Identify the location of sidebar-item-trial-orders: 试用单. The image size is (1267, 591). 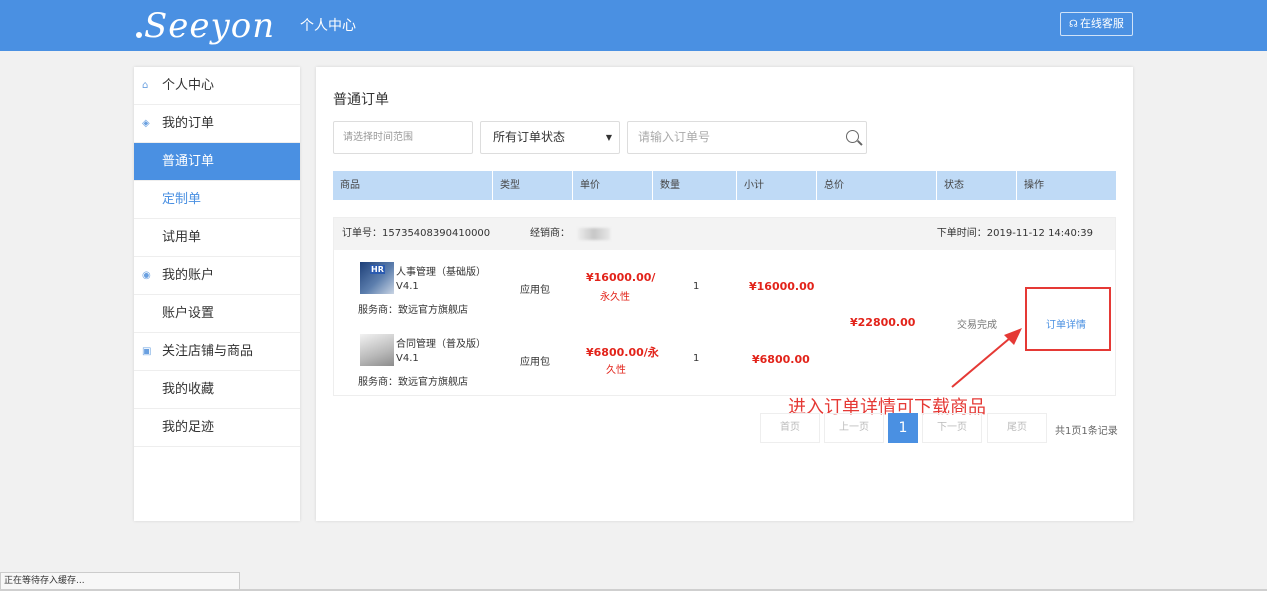
(217, 238).